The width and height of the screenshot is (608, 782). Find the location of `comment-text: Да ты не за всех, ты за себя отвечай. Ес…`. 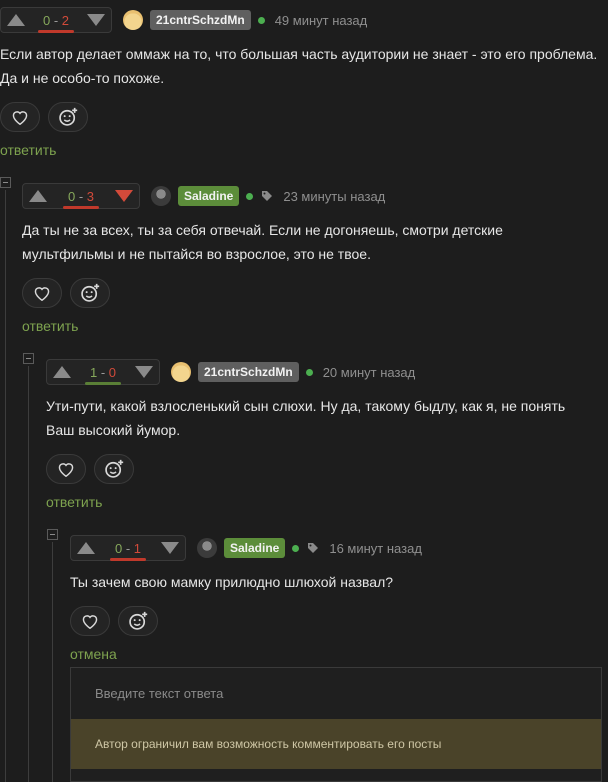

comment-text: Да ты не за всех, ты за себя отвечай. Ес… is located at coordinates (262, 242).